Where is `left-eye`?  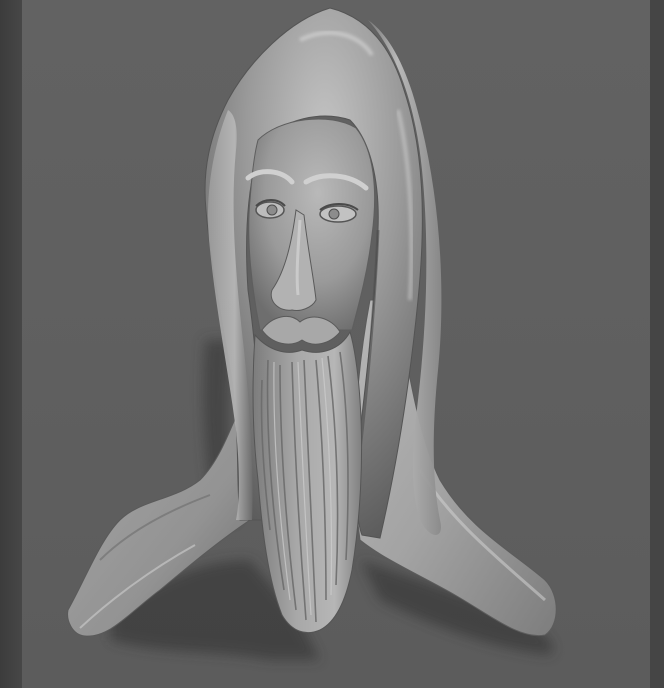
left-eye is located at coordinates (270, 209).